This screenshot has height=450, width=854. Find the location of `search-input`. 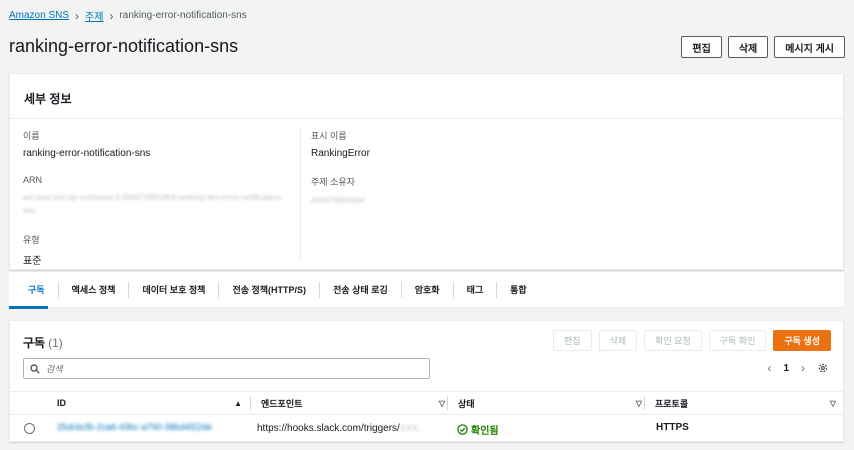

search-input is located at coordinates (226, 368).